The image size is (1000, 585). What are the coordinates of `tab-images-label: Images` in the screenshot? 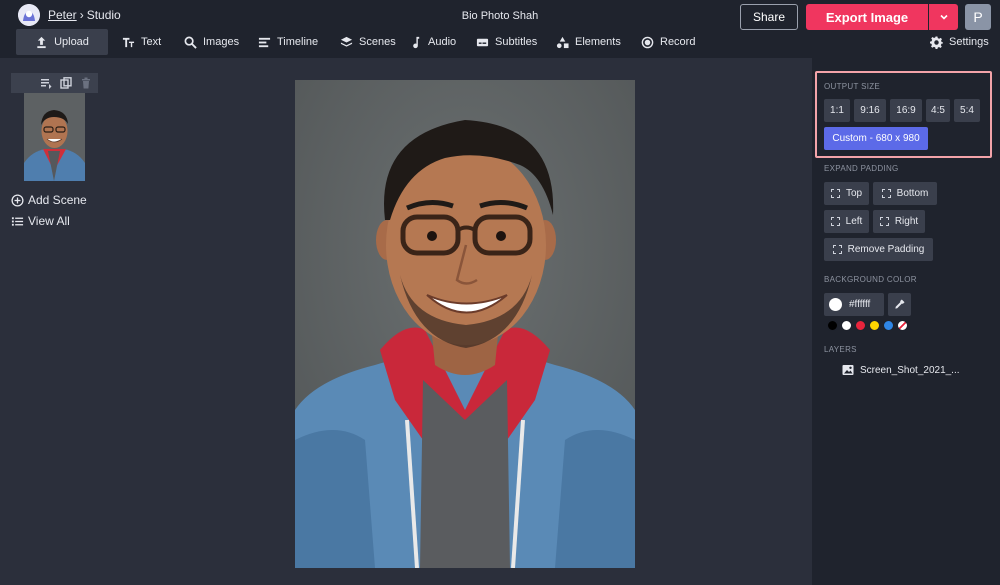 It's located at (221, 42).